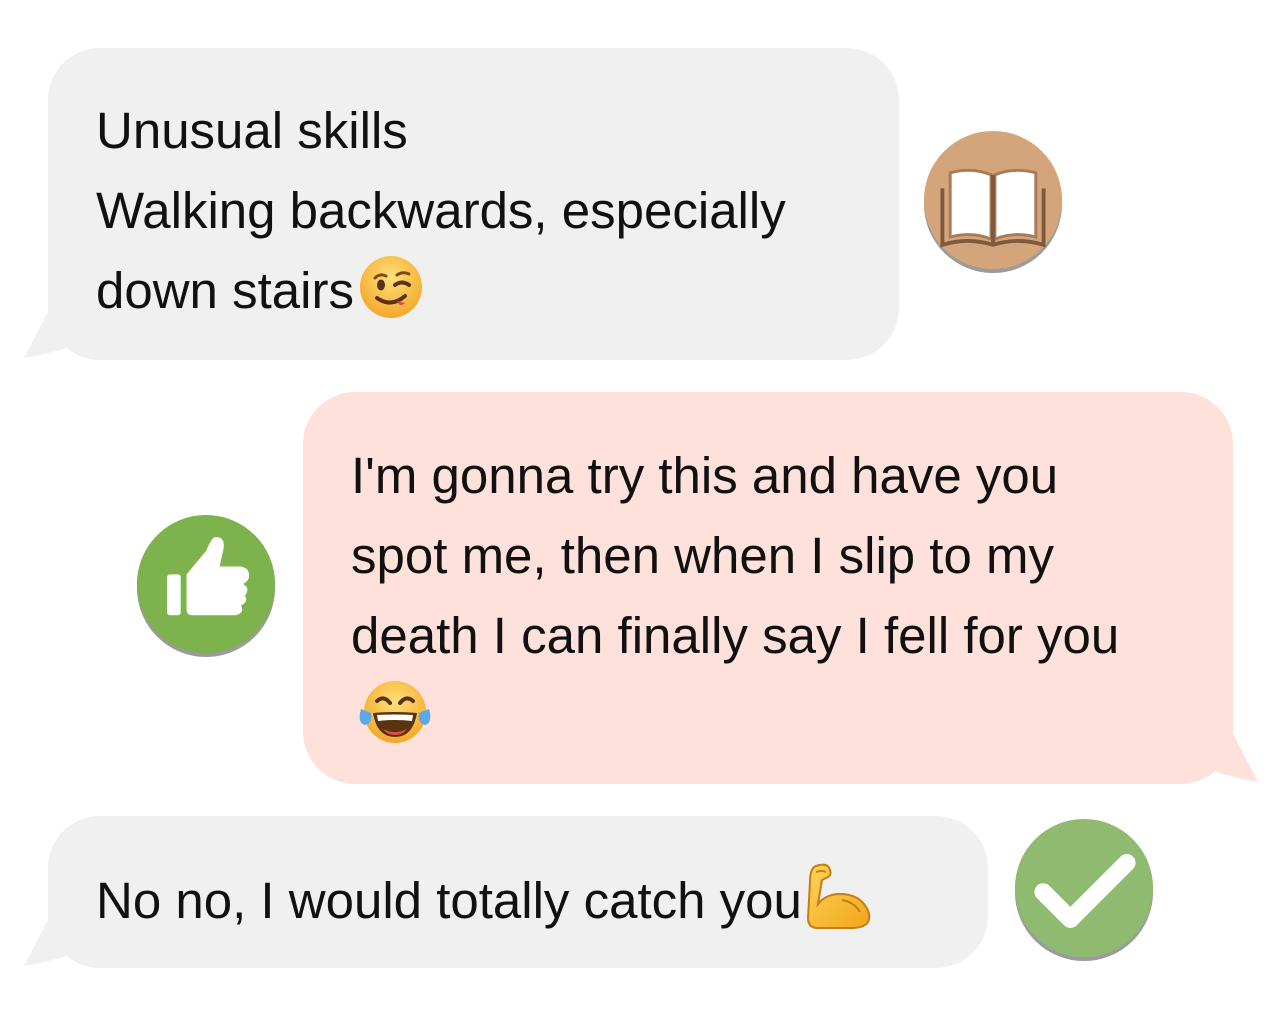  Describe the element at coordinates (252, 130) in the screenshot. I see `message-text-line: Unusual skills` at that location.